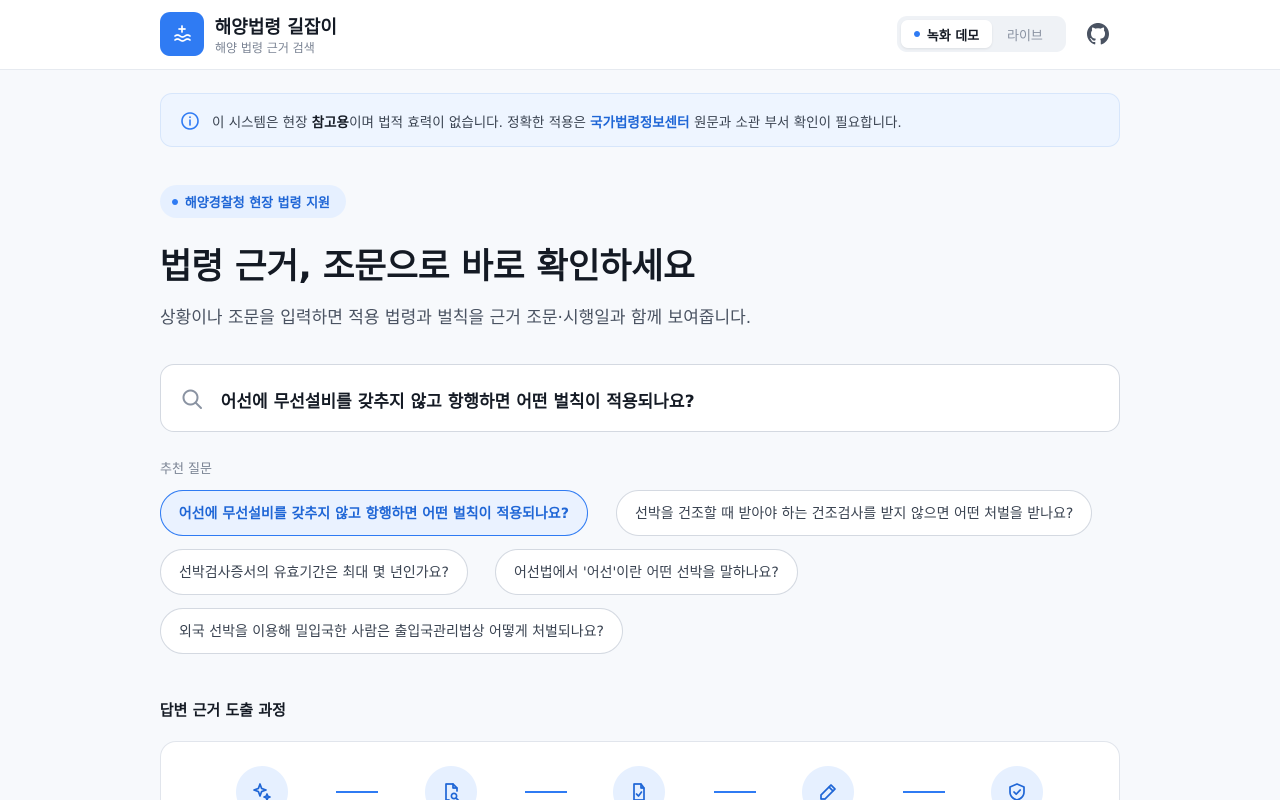  I want to click on suggestion-chip: 선박검사증서의 유효기간은 최대 몇 년인가요?, so click(314, 572).